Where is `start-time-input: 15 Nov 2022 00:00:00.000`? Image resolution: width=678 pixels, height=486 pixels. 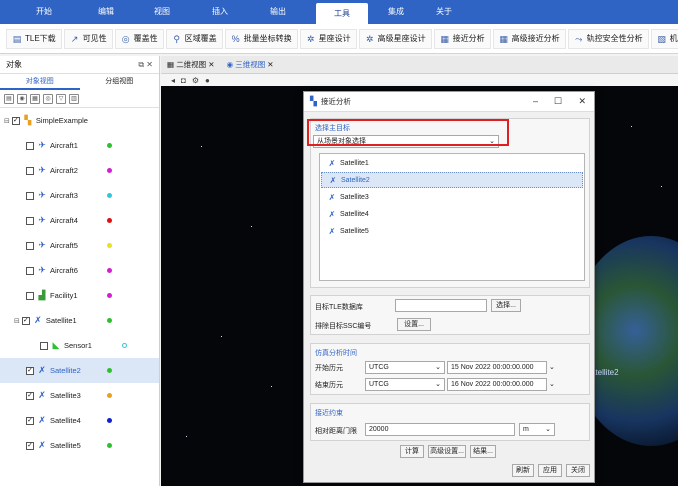 start-time-input: 15 Nov 2022 00:00:00.000 is located at coordinates (497, 367).